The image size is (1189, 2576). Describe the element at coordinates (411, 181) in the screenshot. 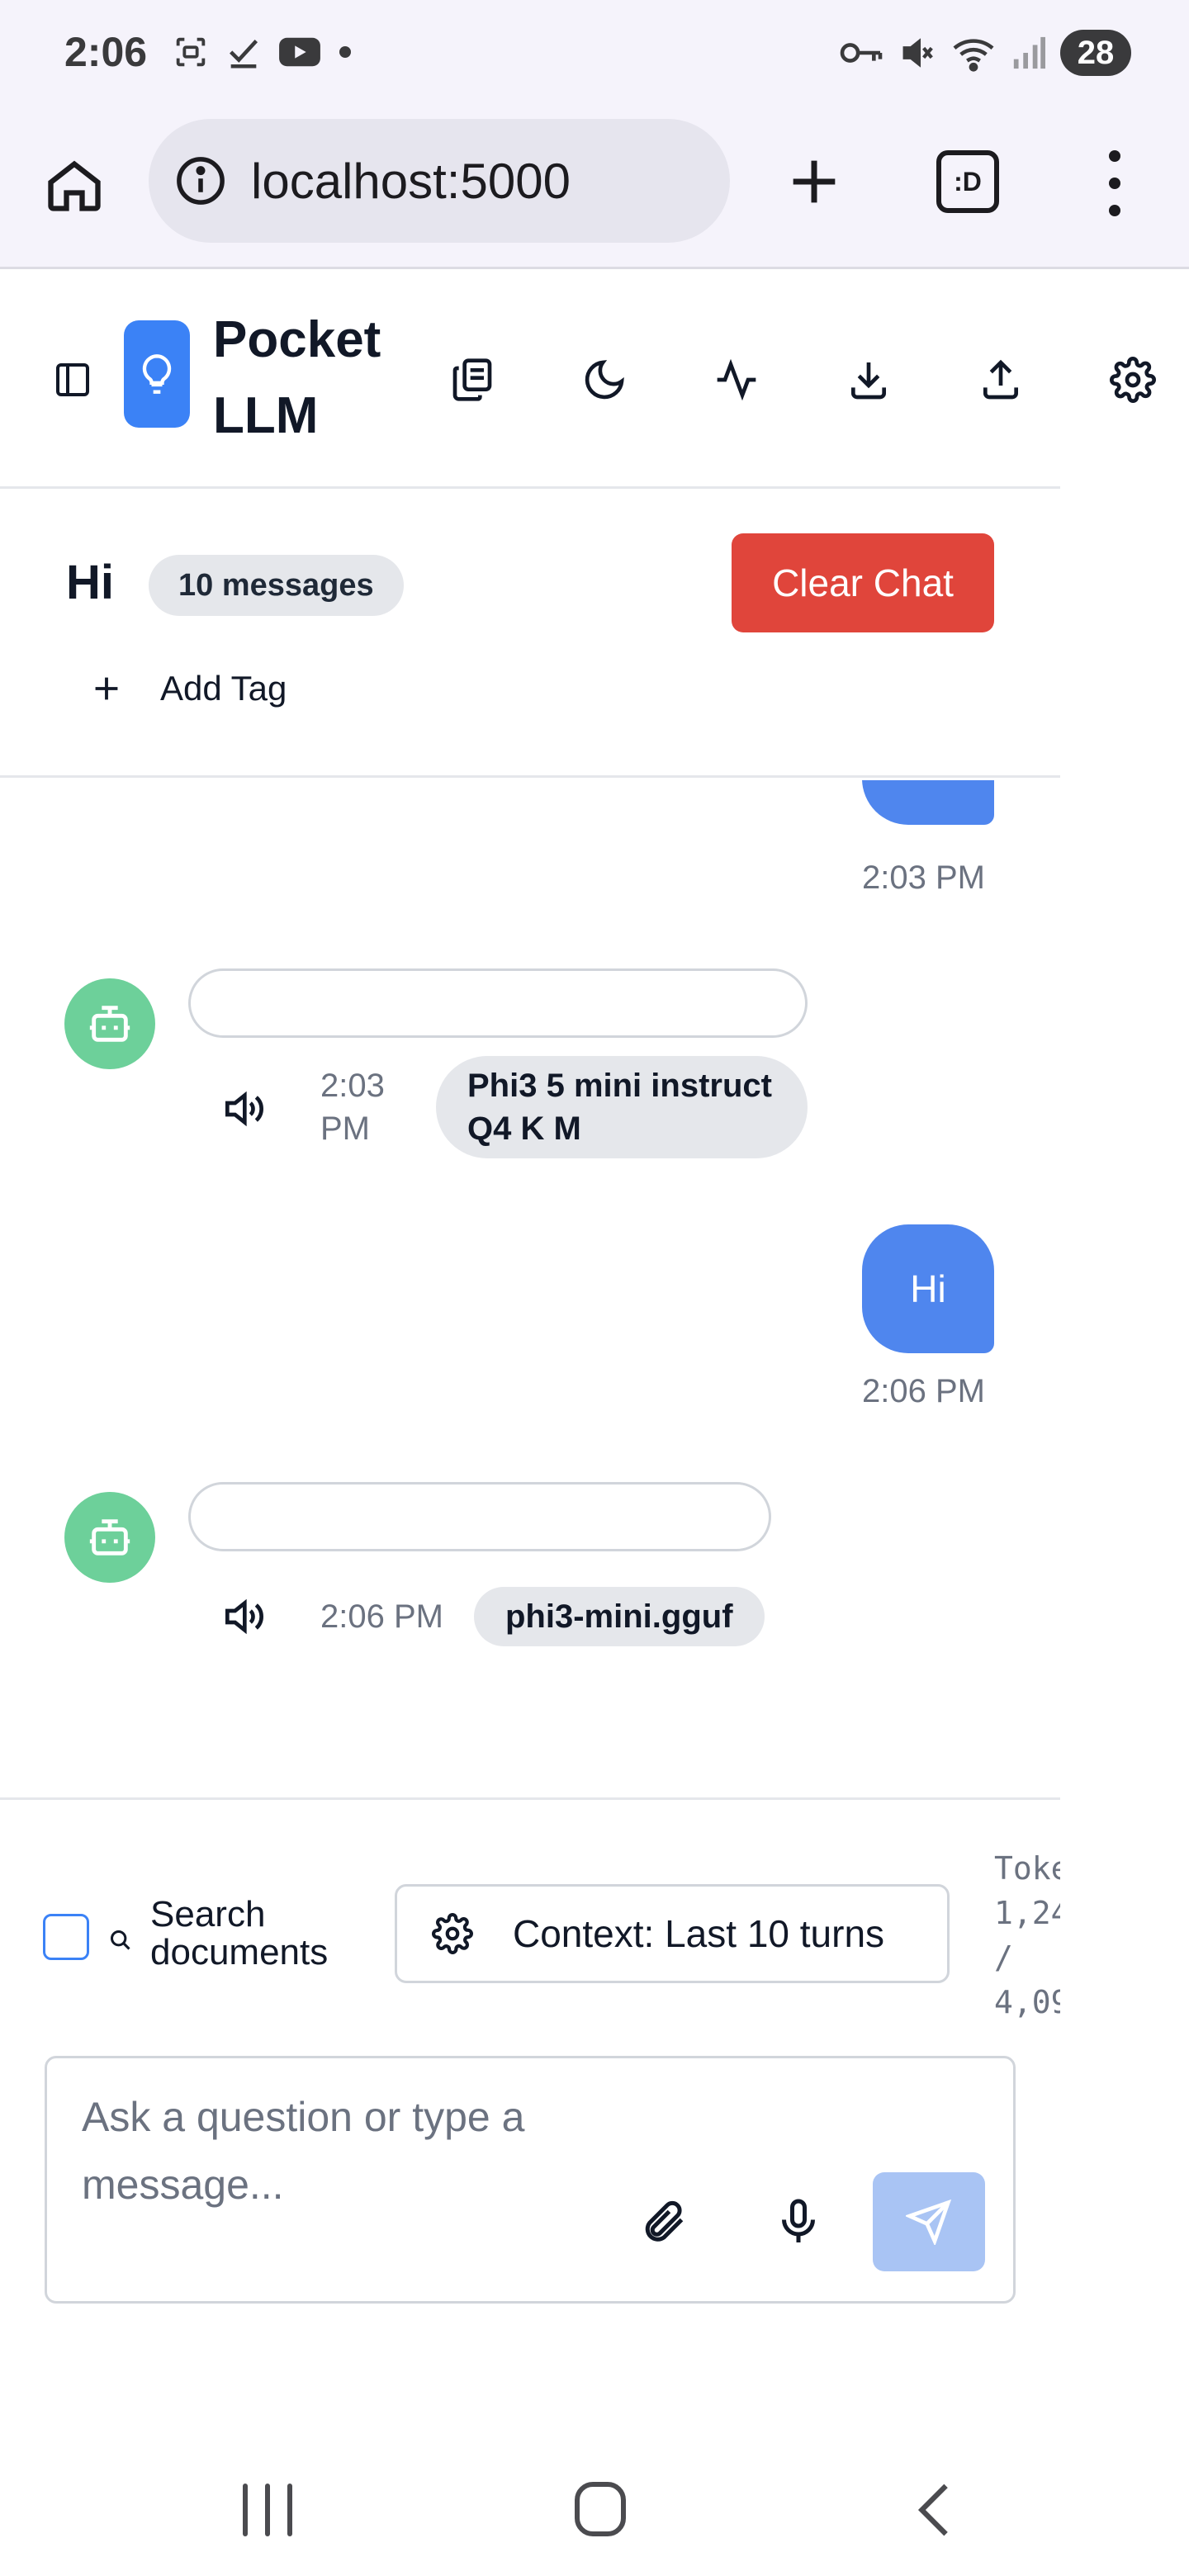

I see `url-text: localhost:5000` at that location.